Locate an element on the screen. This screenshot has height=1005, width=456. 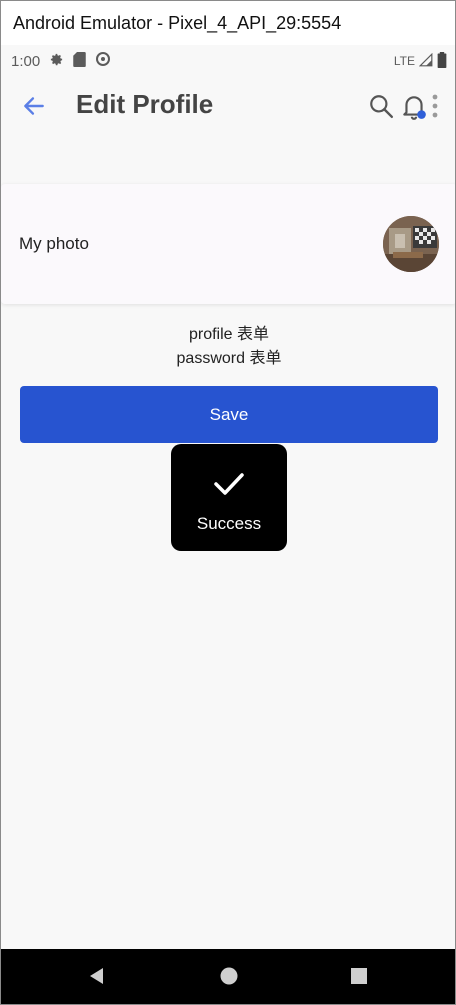
back-arrow-icon is located at coordinates (34, 106).